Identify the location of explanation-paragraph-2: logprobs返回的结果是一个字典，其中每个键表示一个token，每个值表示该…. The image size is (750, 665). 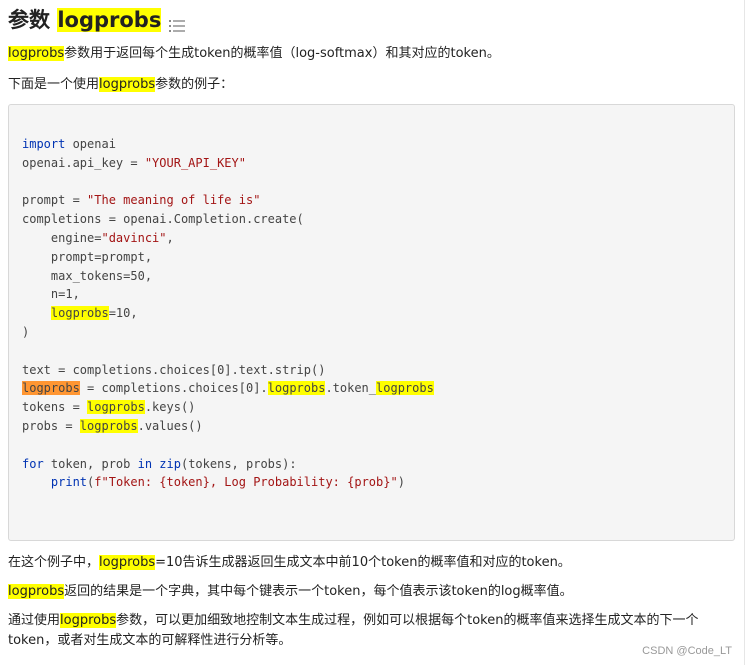
(290, 592).